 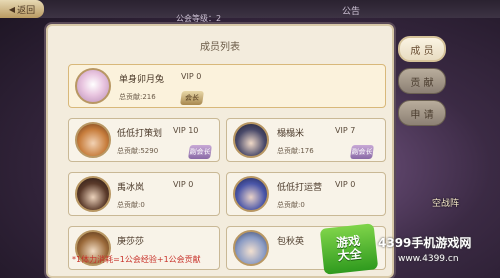 I want to click on member-card: 禹冰岚 VIP 0 总贡献:0, so click(x=144, y=194).